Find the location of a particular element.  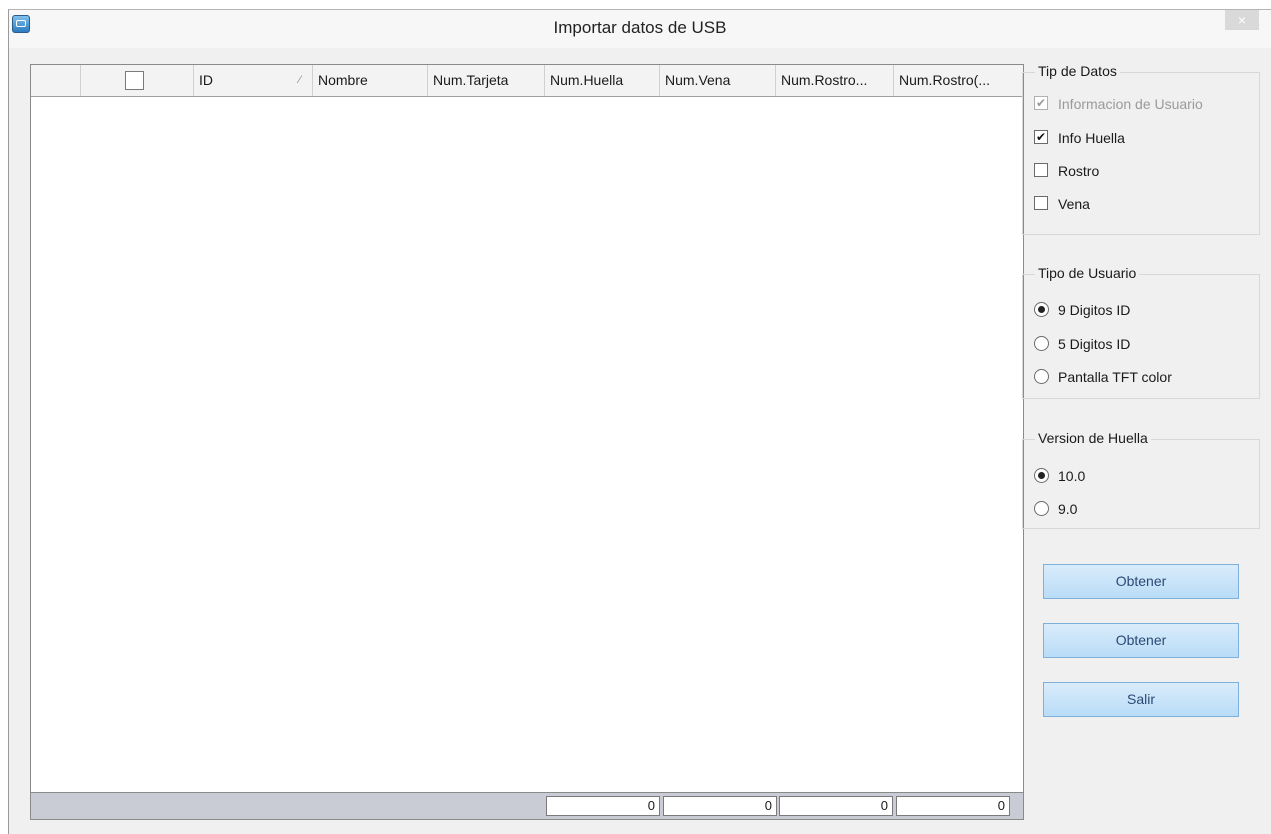

column-header-nombre: Nombre is located at coordinates (370, 80).